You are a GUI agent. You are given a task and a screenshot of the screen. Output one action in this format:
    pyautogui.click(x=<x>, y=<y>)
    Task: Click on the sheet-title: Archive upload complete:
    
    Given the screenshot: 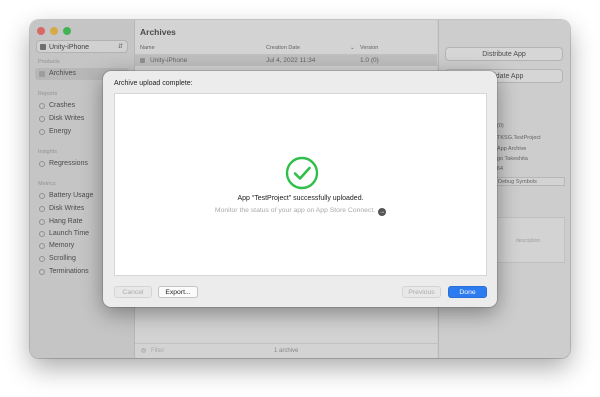 What is the action you would take?
    pyautogui.click(x=153, y=83)
    